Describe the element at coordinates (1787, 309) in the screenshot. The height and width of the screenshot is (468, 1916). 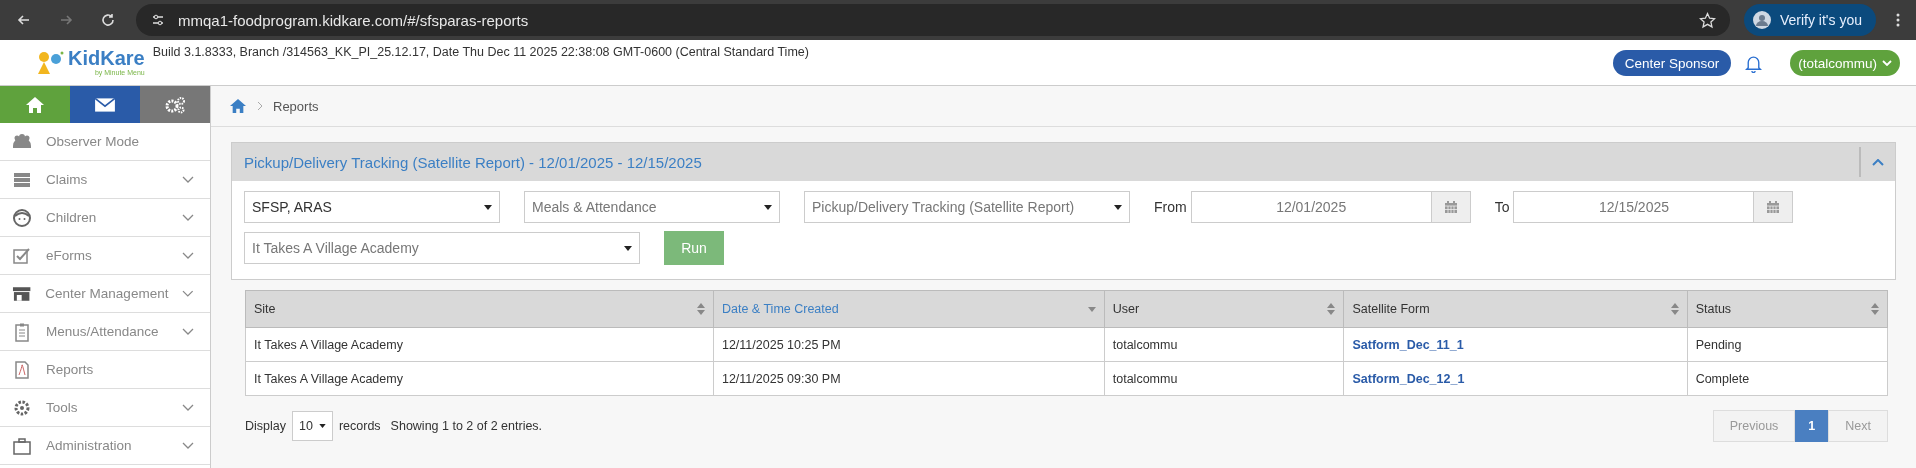
I see `column-header: Status` at that location.